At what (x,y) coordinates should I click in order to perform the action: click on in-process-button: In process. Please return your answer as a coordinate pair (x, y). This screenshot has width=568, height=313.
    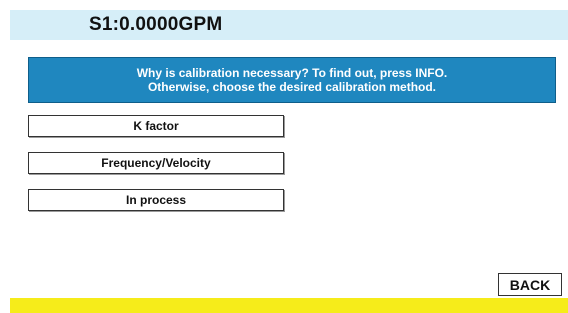
    Looking at the image, I should click on (156, 200).